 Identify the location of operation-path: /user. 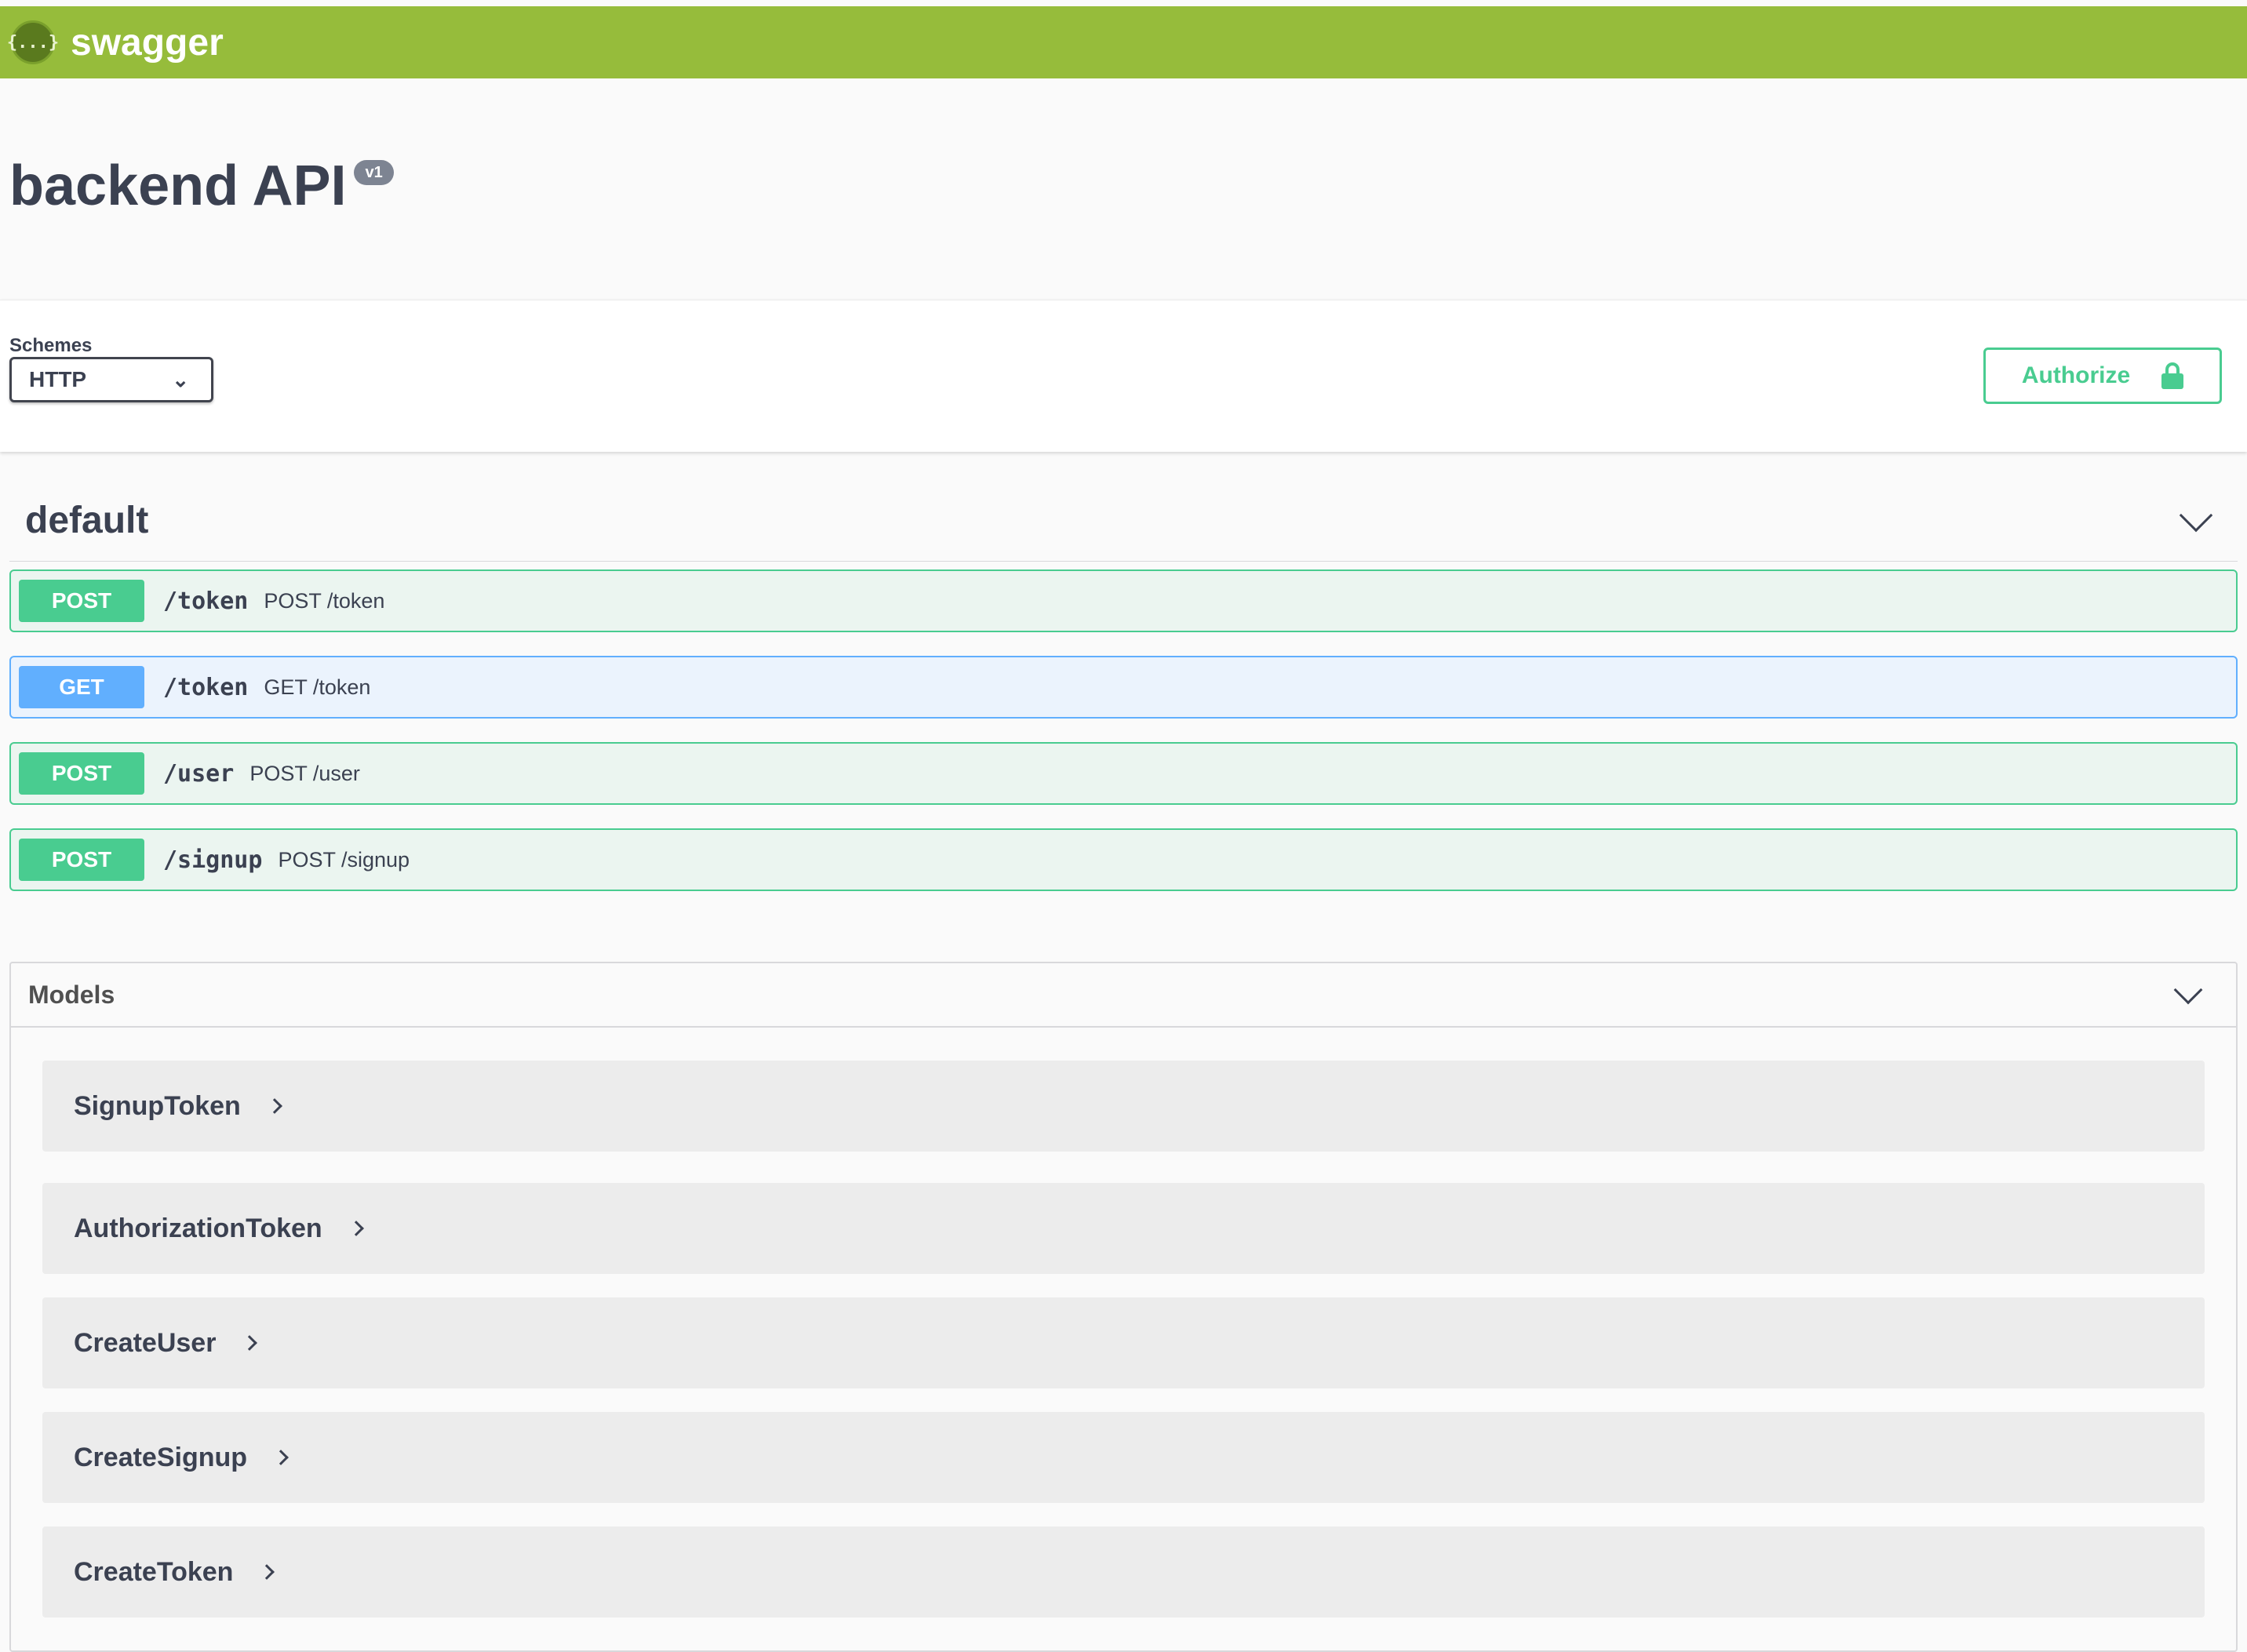
(199, 774).